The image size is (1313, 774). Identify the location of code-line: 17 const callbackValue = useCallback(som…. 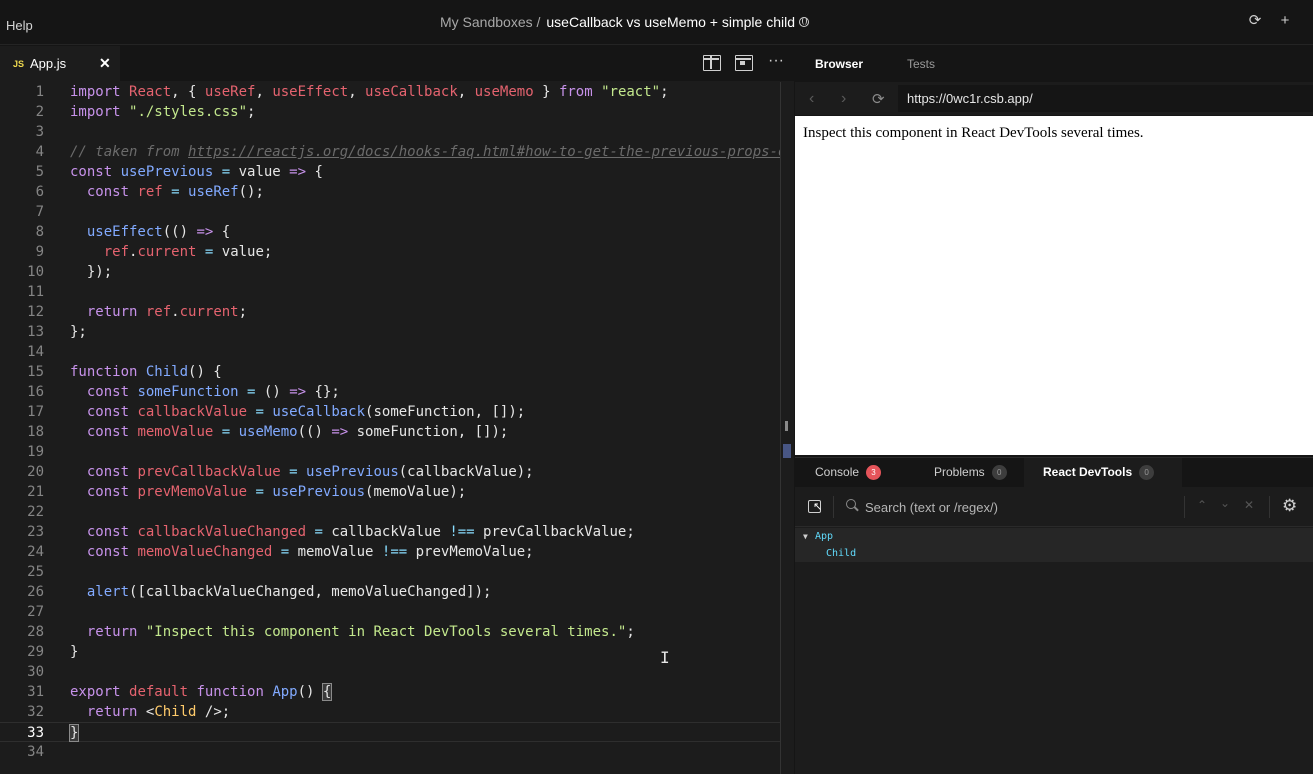
(390, 412).